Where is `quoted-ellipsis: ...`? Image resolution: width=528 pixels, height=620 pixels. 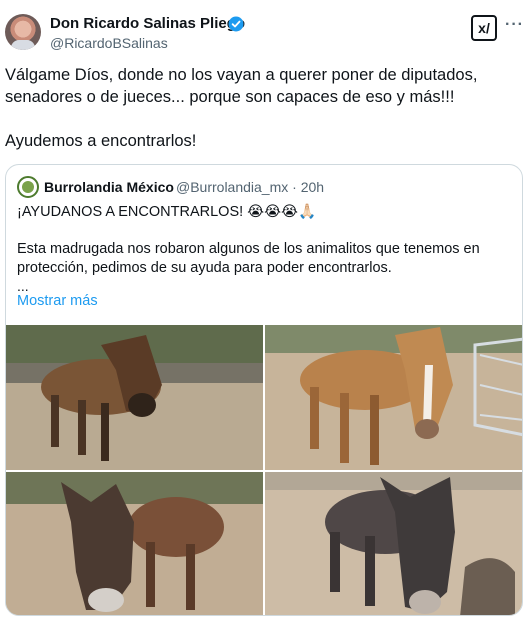 quoted-ellipsis: ... is located at coordinates (23, 286).